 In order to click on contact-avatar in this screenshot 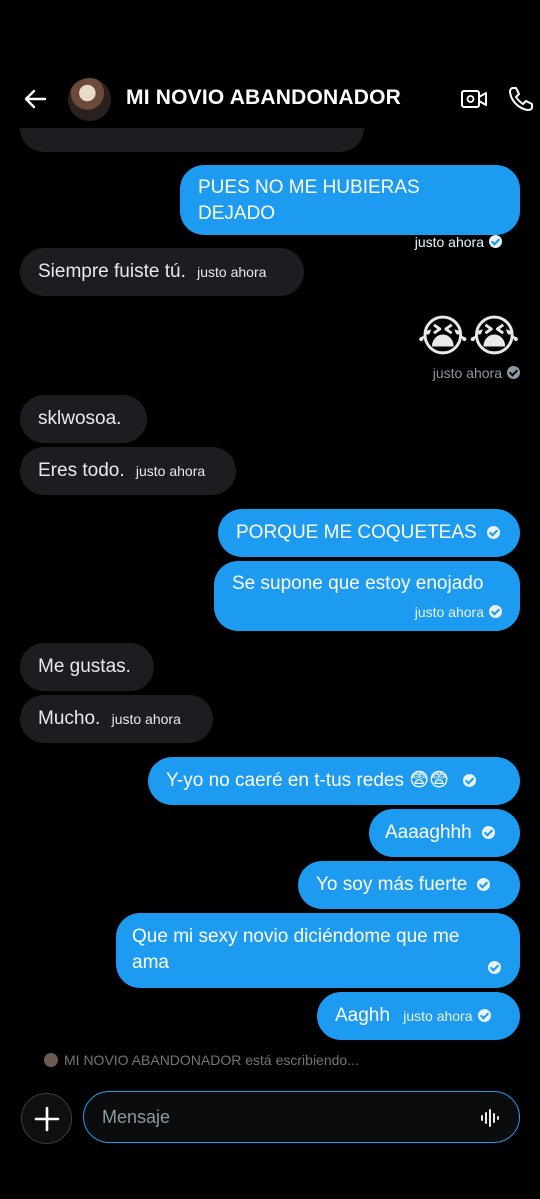, I will do `click(89, 99)`.